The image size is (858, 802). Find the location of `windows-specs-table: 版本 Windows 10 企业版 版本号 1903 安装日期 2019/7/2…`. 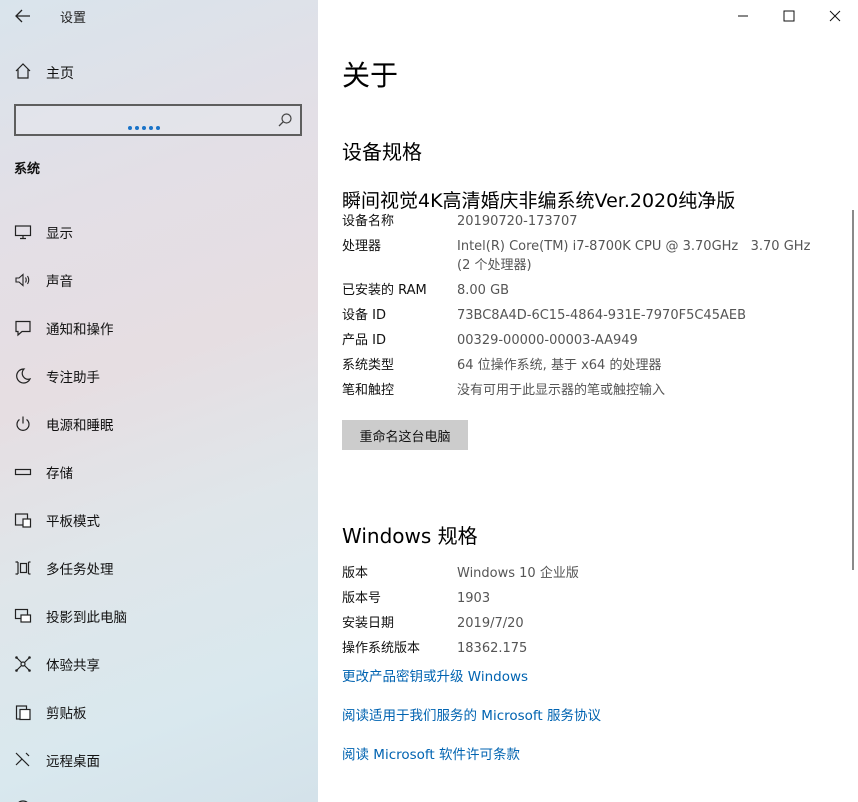

windows-specs-table: 版本 Windows 10 企业版 版本号 1903 安装日期 2019/7/2… is located at coordinates (582, 614).